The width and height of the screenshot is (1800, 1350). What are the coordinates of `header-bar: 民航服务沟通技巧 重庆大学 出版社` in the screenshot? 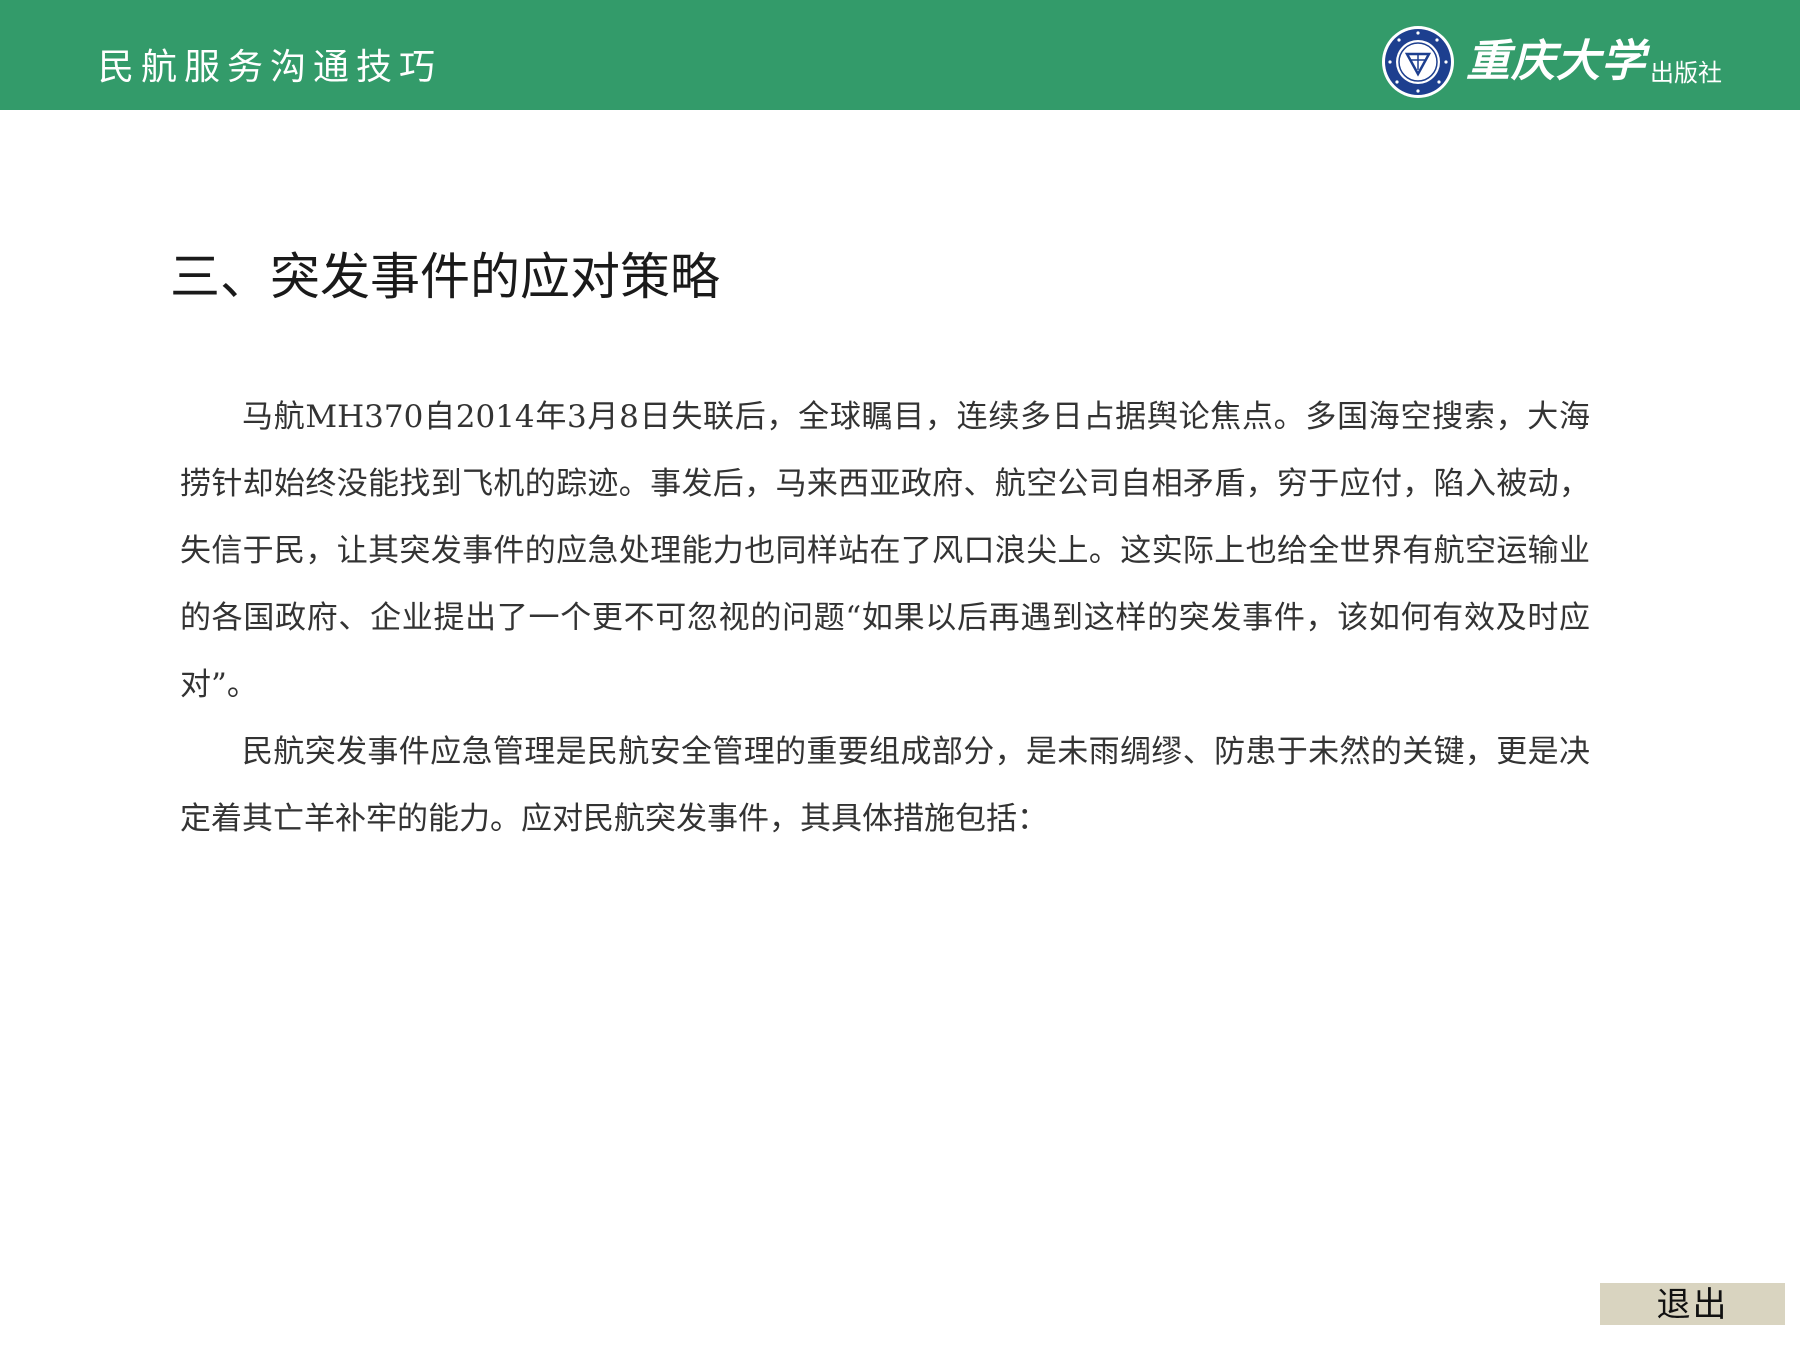 It's located at (900, 55).